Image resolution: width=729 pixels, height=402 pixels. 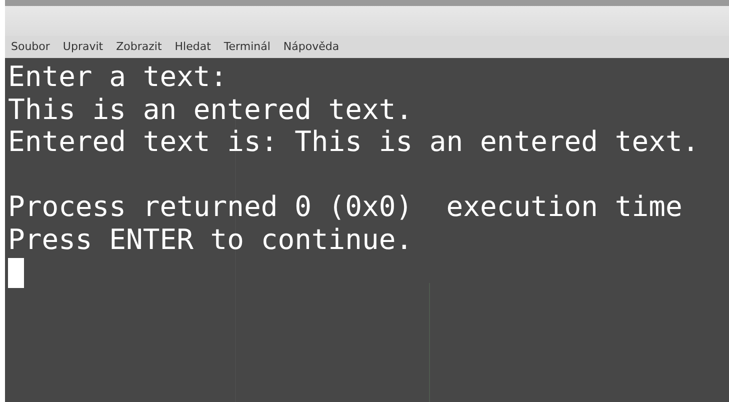 I want to click on menu-item: Terminál, so click(x=247, y=47).